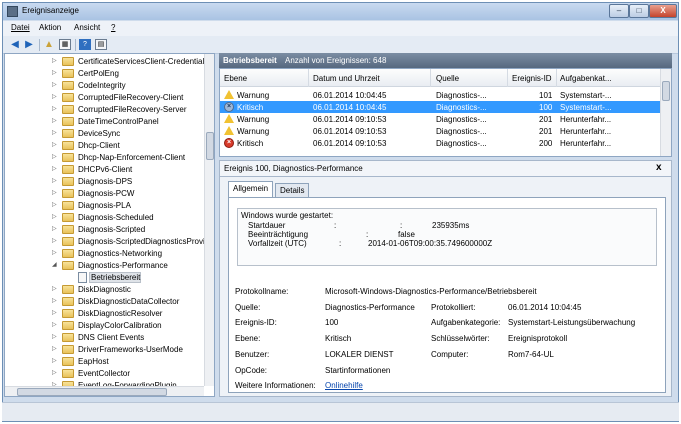 The image size is (681, 424). What do you see at coordinates (20, 27) in the screenshot?
I see `menu-datei: Datei` at bounding box center [20, 27].